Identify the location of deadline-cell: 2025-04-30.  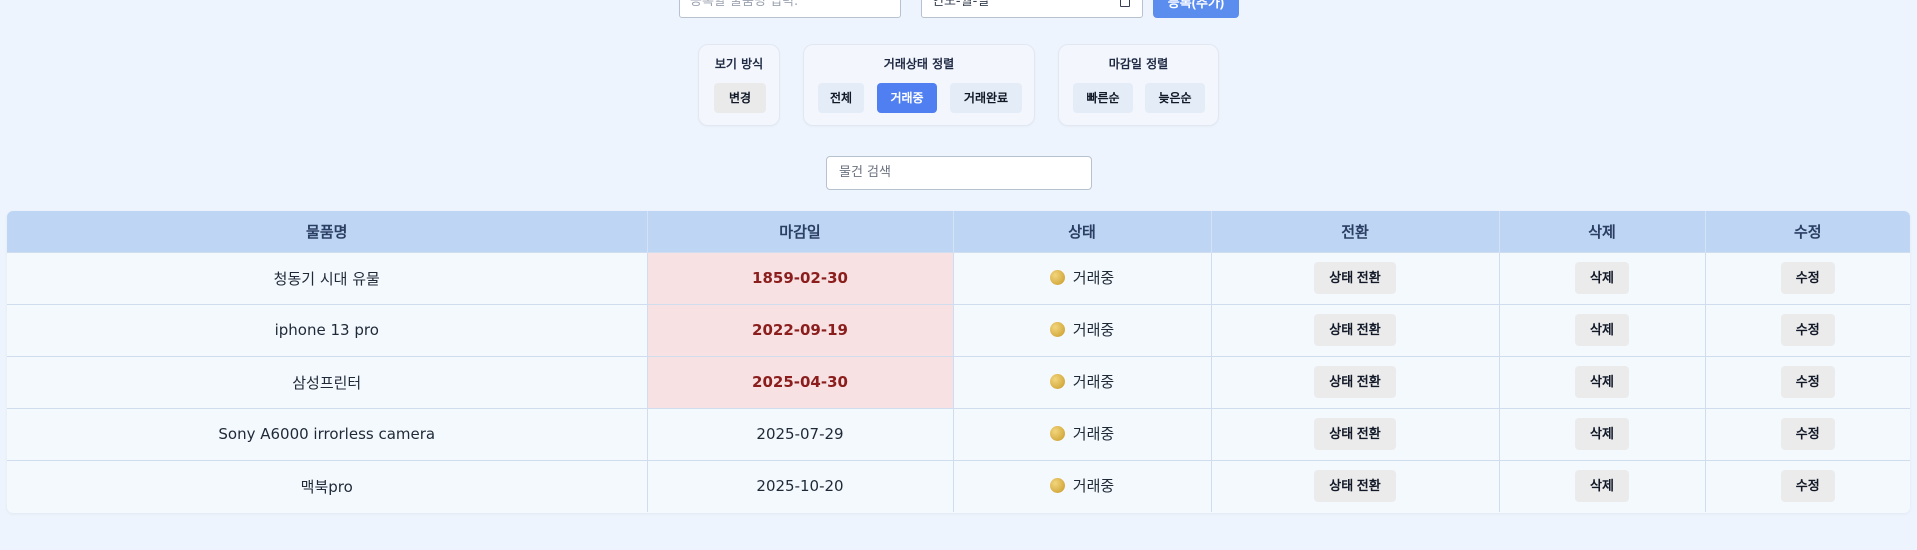
(800, 381).